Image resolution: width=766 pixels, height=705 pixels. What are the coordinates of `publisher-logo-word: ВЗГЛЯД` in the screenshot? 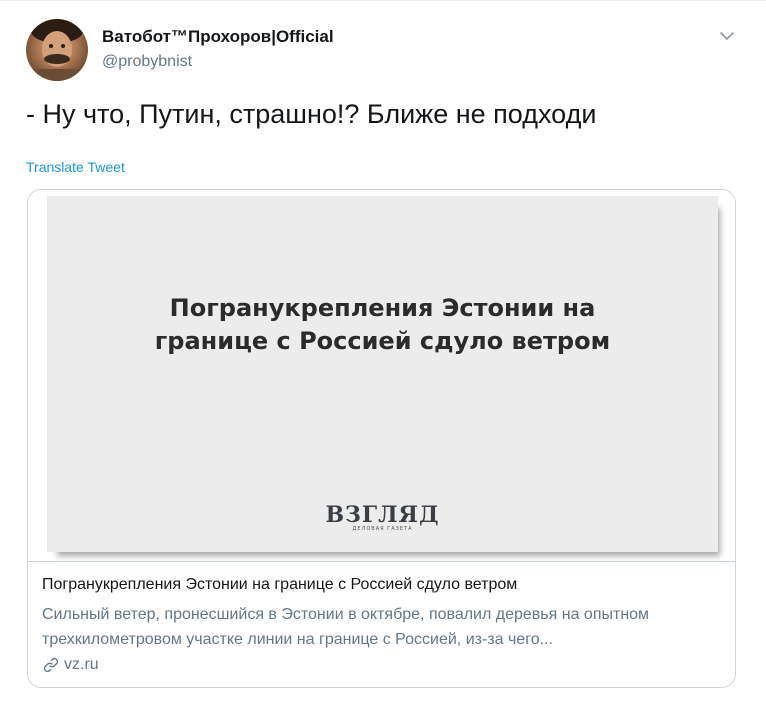 It's located at (382, 515).